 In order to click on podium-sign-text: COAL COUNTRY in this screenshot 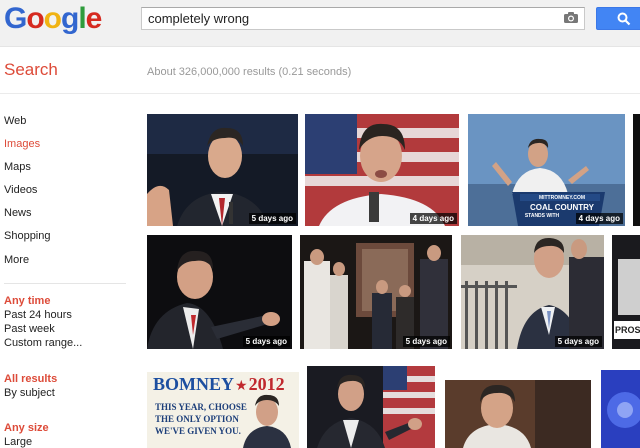, I will do `click(562, 207)`.